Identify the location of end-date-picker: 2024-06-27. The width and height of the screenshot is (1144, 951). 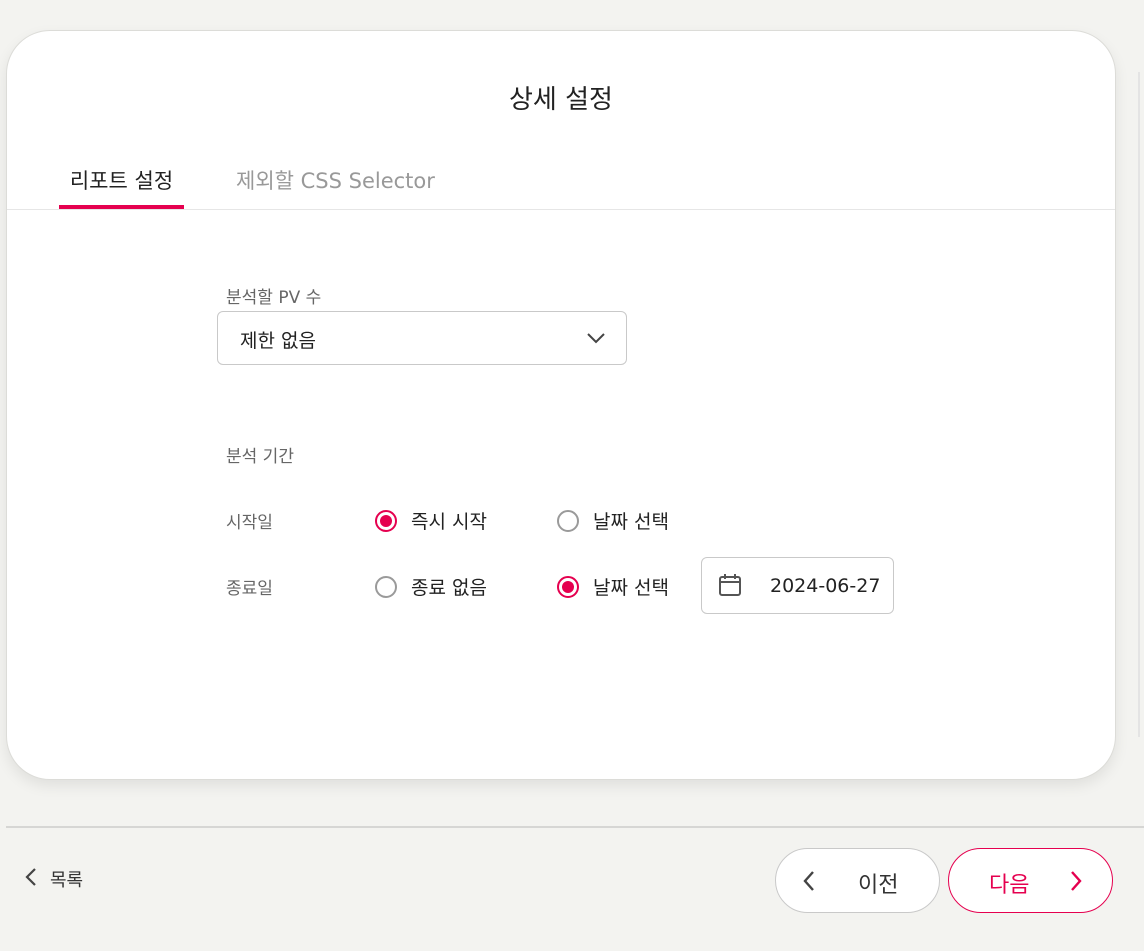
(797, 585).